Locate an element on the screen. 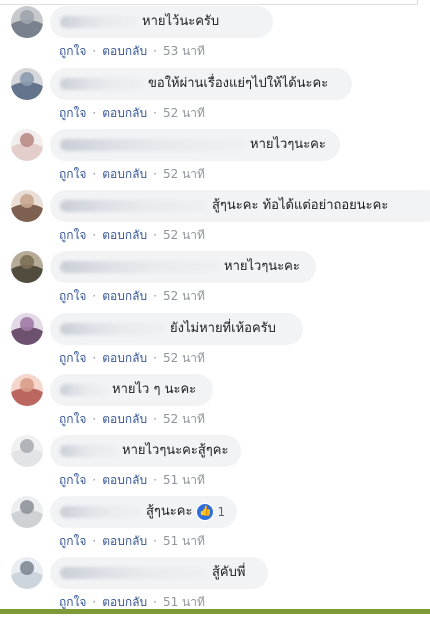 This screenshot has height=617, width=430. comment-bubble: สู้ๆนะคะ 👍 1 is located at coordinates (144, 512).